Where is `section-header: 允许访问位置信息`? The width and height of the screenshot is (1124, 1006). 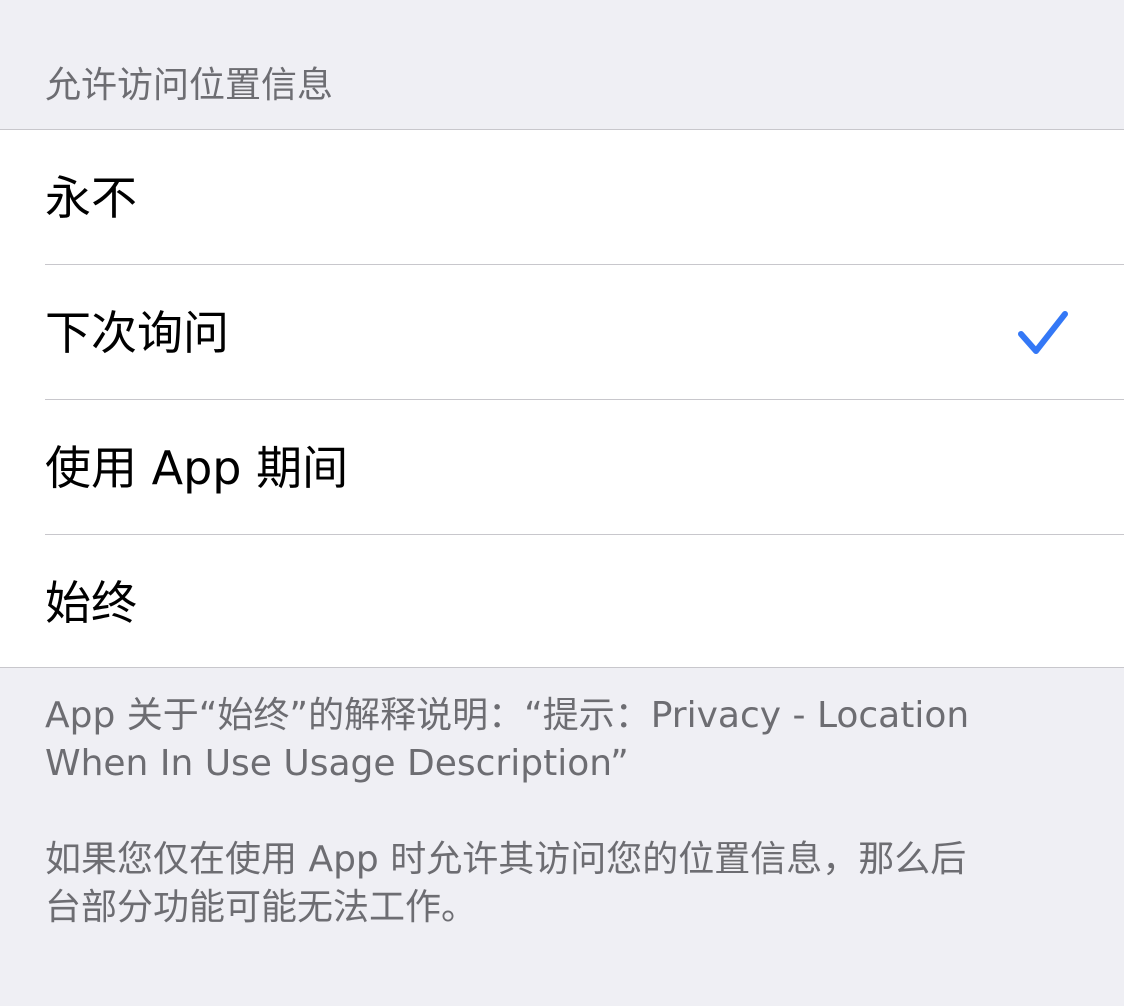 section-header: 允许访问位置信息 is located at coordinates (189, 85).